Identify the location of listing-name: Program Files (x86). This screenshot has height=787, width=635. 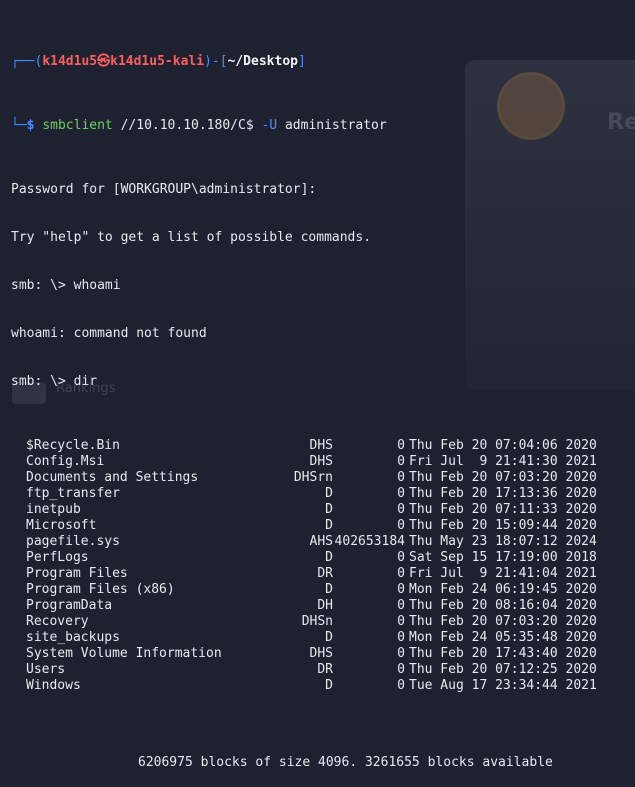
(100, 589).